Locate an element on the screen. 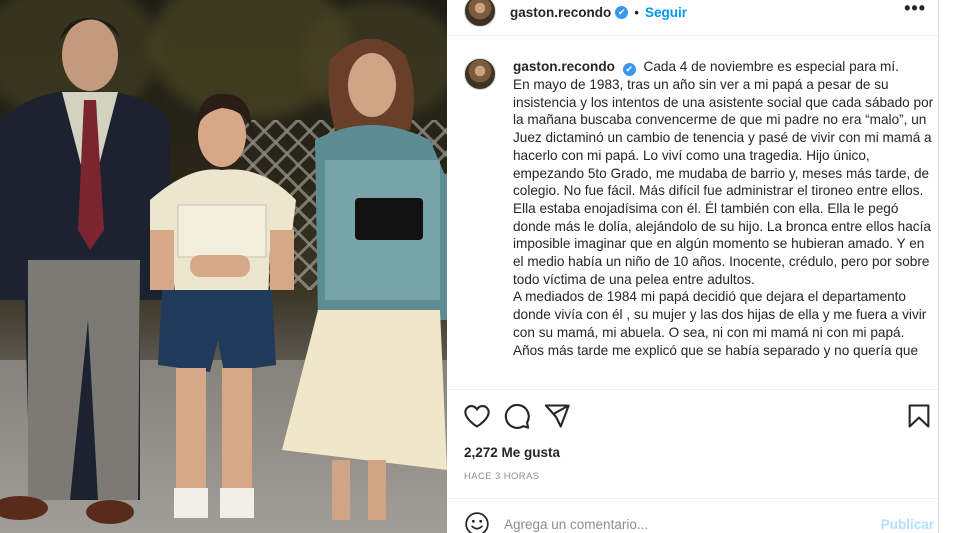 Image resolution: width=965 pixels, height=533 pixels. heart-icon is located at coordinates (477, 416).